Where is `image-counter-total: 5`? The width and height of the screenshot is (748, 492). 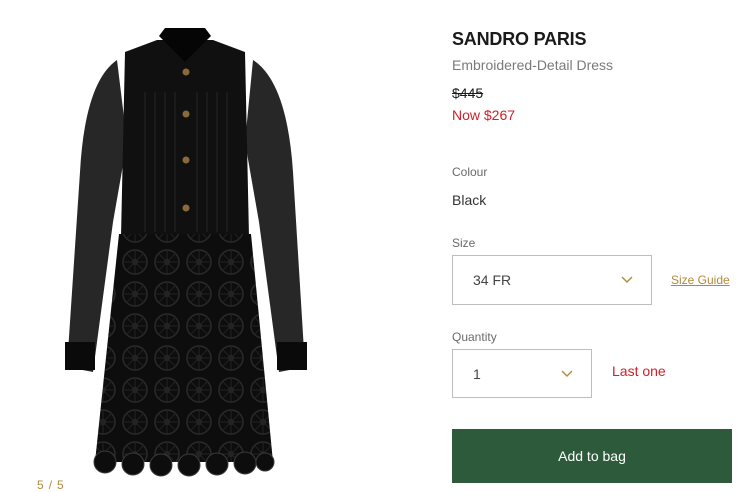 image-counter-total: 5 is located at coordinates (61, 485).